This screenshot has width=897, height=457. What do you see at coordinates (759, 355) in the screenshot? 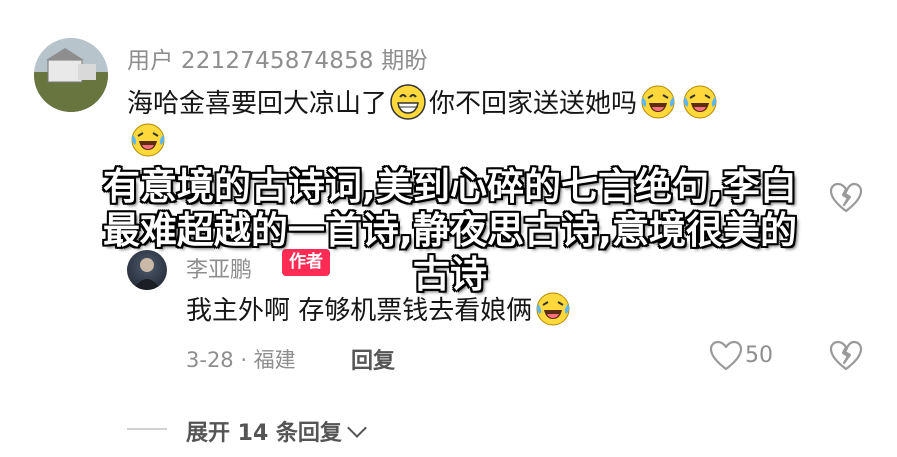
I see `like-count: 50` at bounding box center [759, 355].